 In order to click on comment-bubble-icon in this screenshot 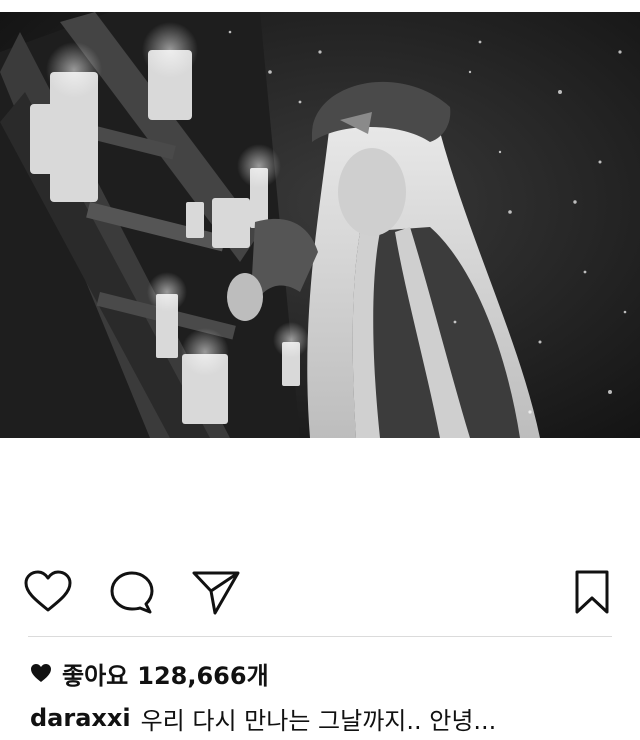, I will do `click(132, 592)`.